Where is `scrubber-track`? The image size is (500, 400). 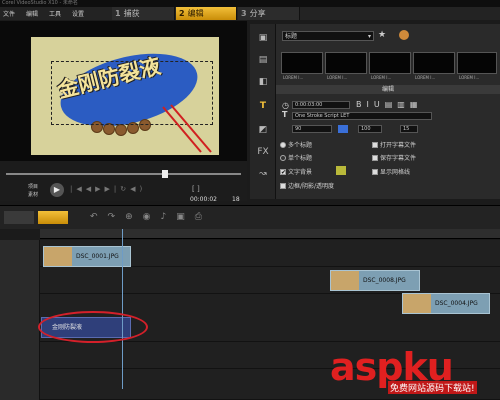 scrubber-track is located at coordinates (123, 174).